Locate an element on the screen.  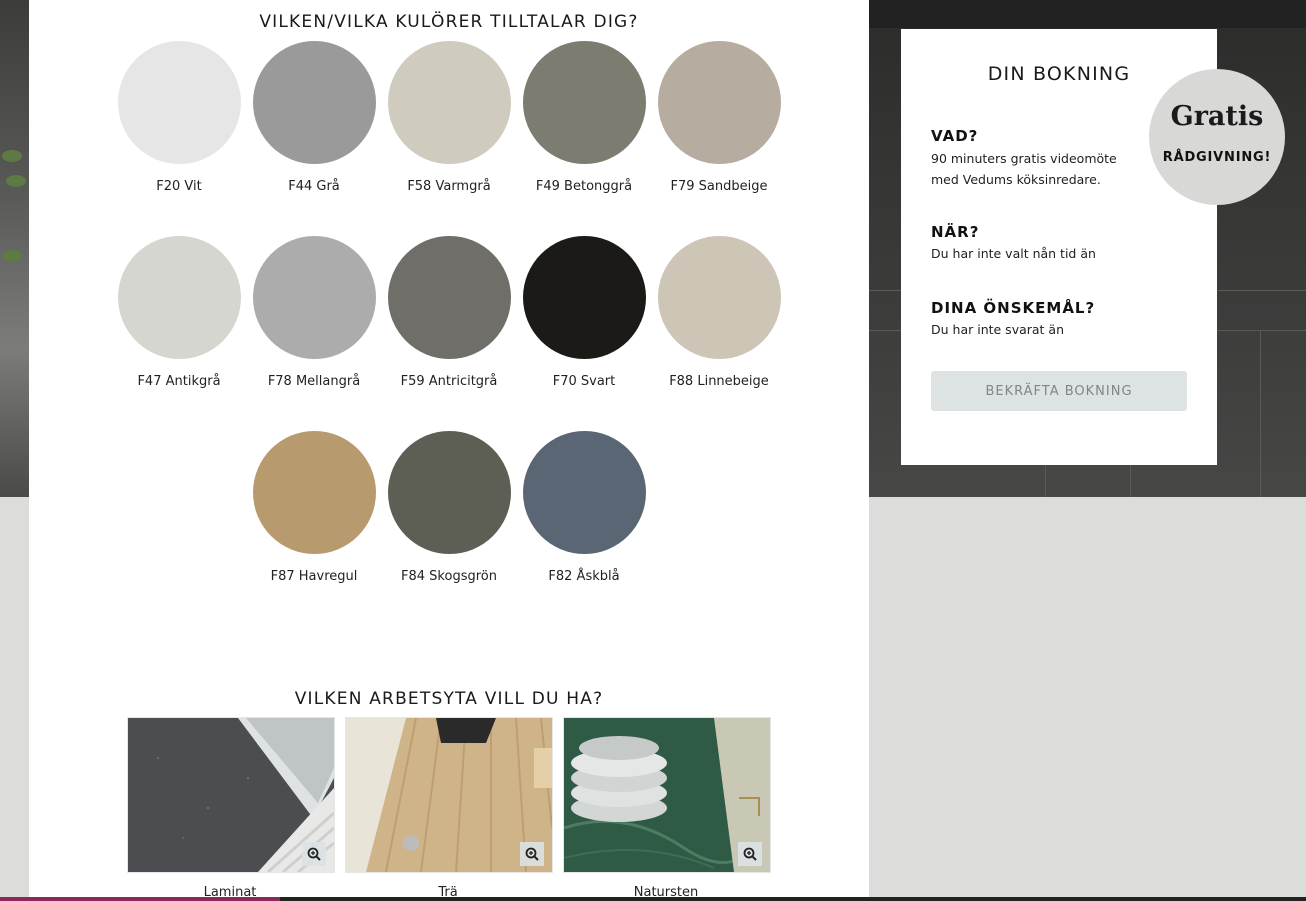
confirm-booking-button: BEKRÄFTA BOKNING is located at coordinates (1059, 391).